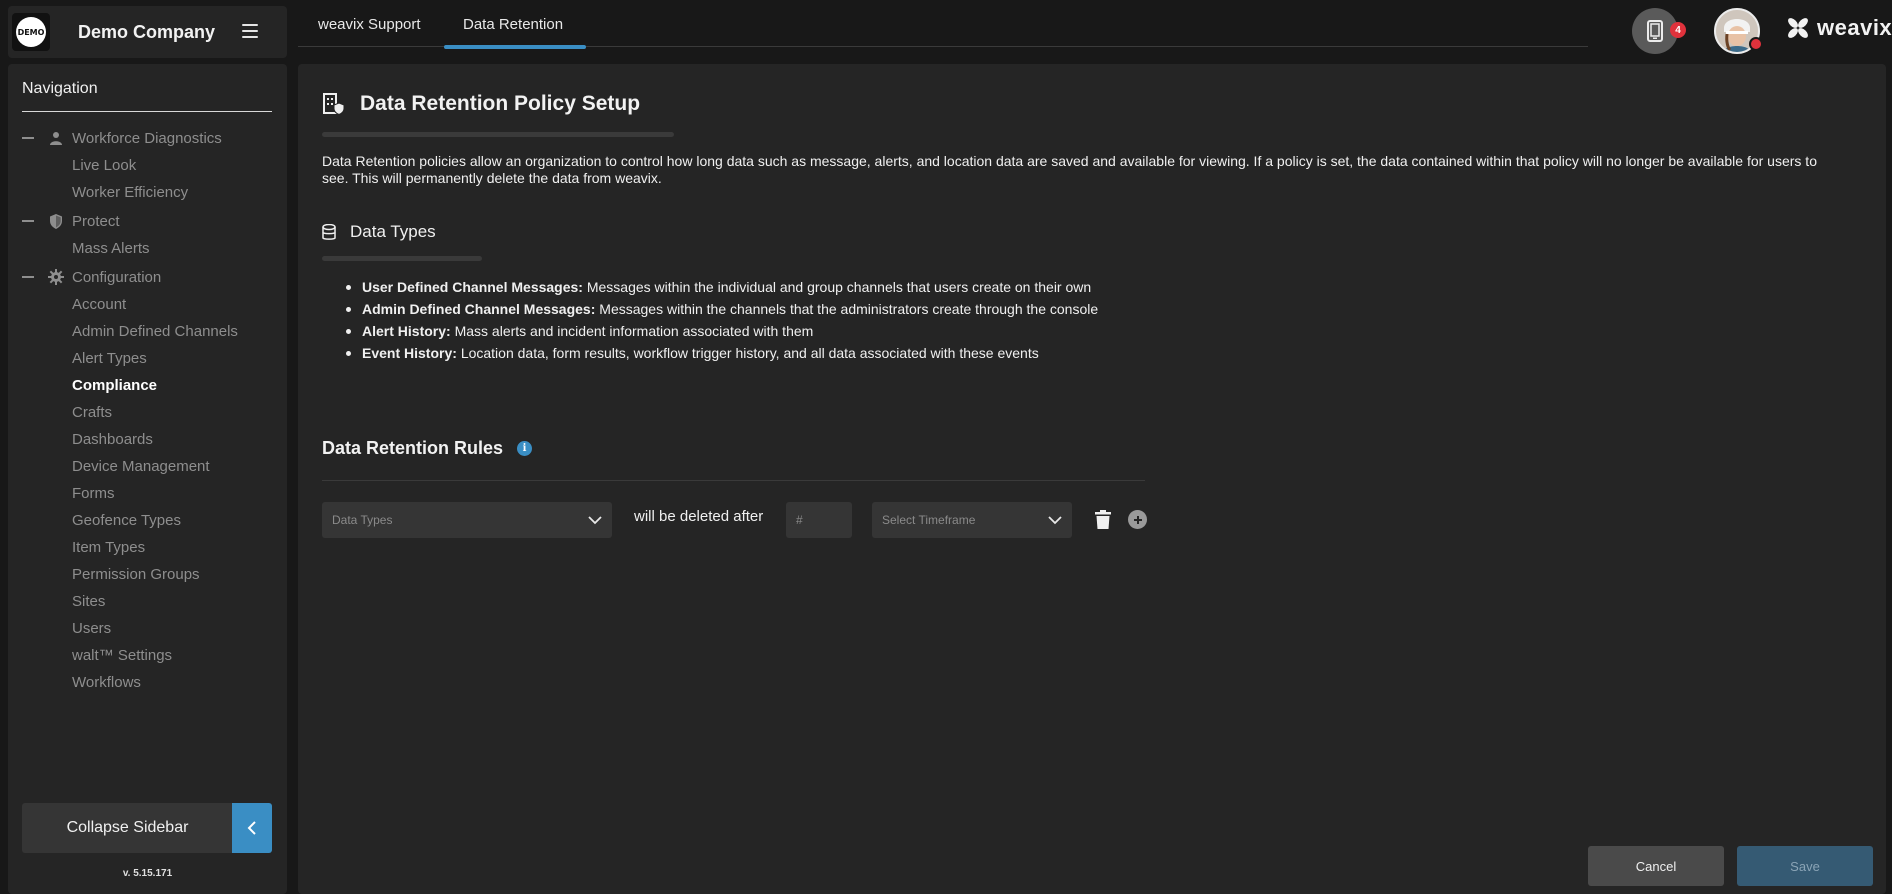 This screenshot has width=1892, height=894. What do you see at coordinates (56, 138) in the screenshot?
I see `person-icon` at bounding box center [56, 138].